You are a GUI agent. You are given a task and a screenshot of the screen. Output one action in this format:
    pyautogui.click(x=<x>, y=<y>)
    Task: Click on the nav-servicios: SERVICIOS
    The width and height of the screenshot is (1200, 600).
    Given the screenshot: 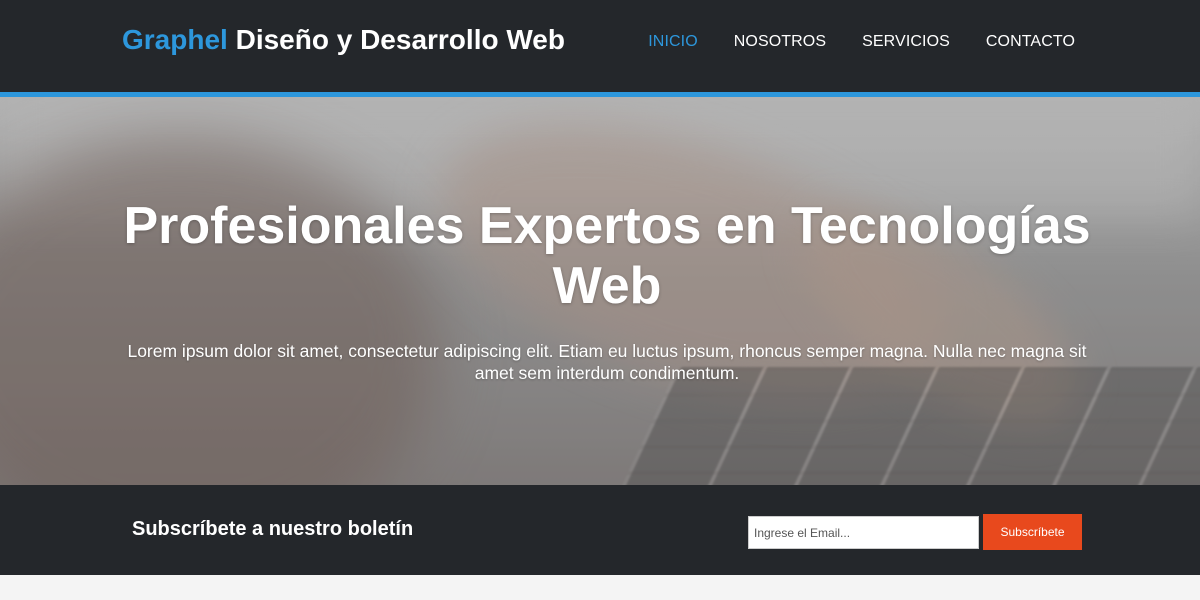 What is the action you would take?
    pyautogui.click(x=906, y=42)
    